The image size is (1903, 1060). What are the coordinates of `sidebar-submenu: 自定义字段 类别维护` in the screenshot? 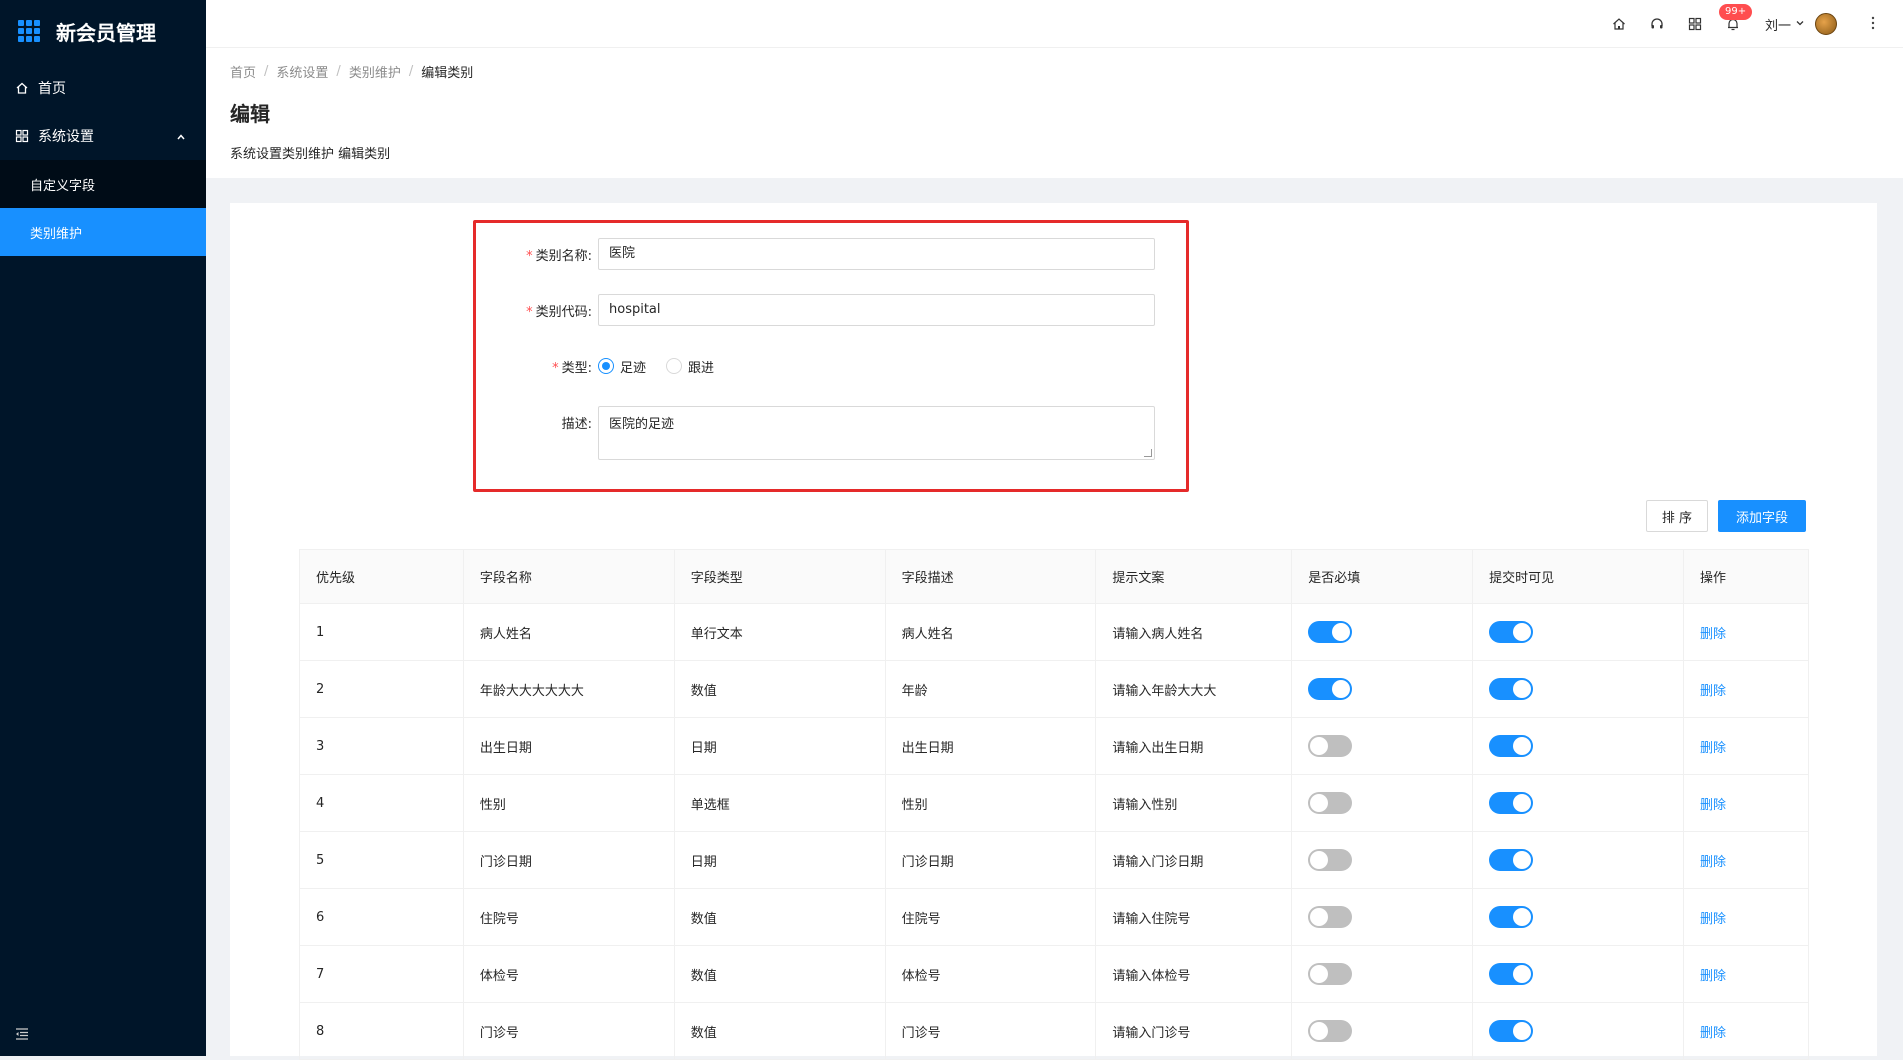 It's located at (103, 208).